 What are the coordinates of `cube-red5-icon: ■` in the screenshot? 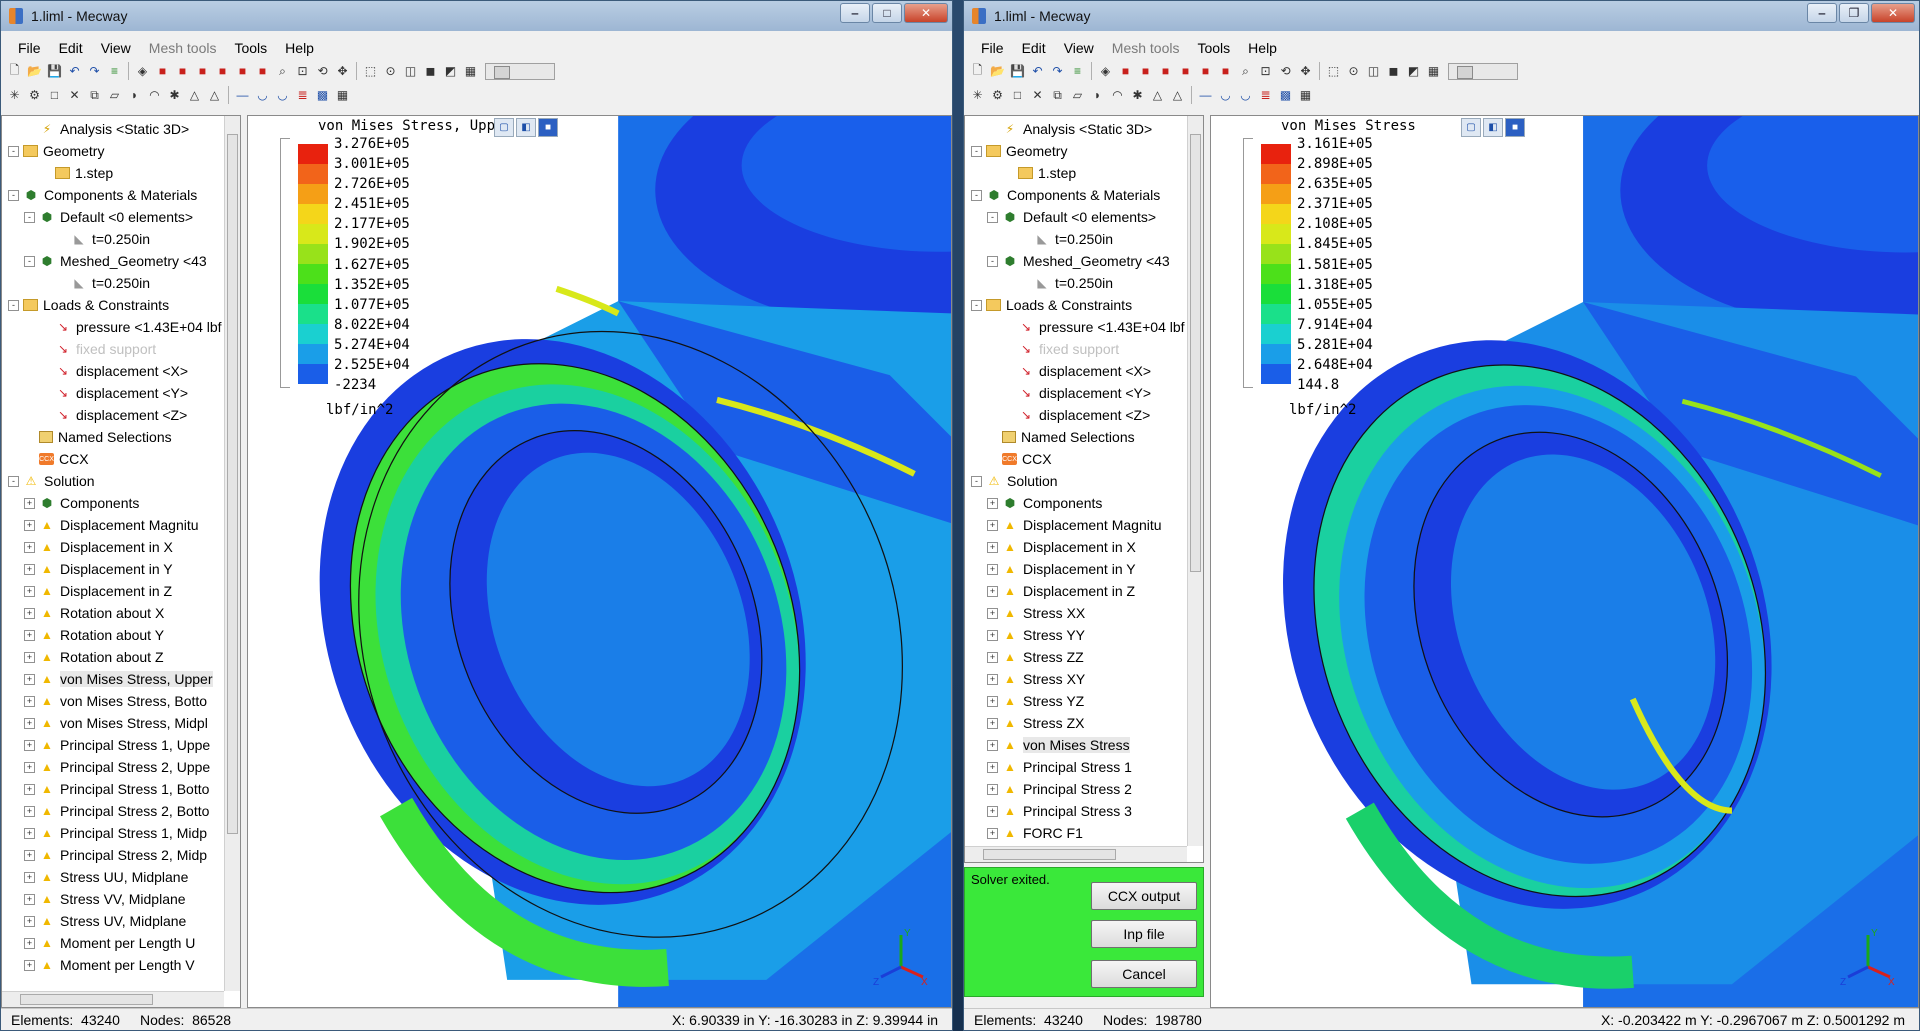 It's located at (242, 71).